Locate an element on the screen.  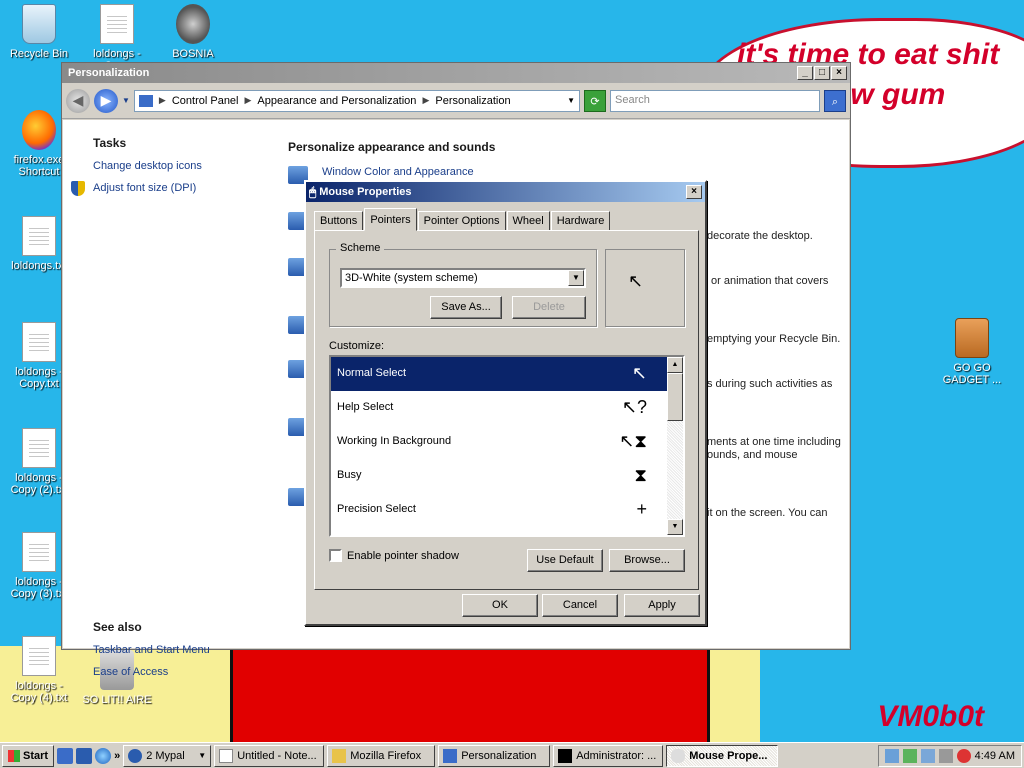
apply-button: Apply is located at coordinates (662, 605).